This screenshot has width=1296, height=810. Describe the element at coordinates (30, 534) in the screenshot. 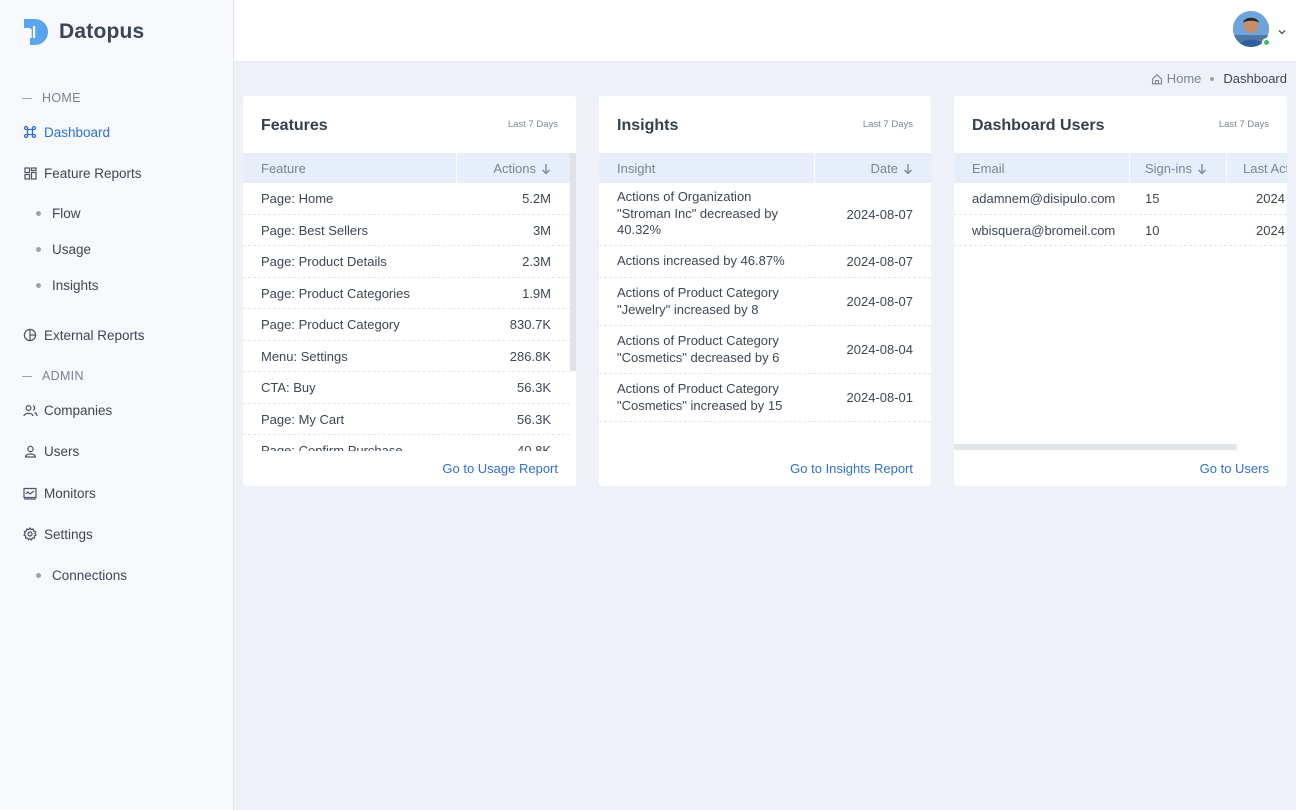

I see `gear-icon` at that location.